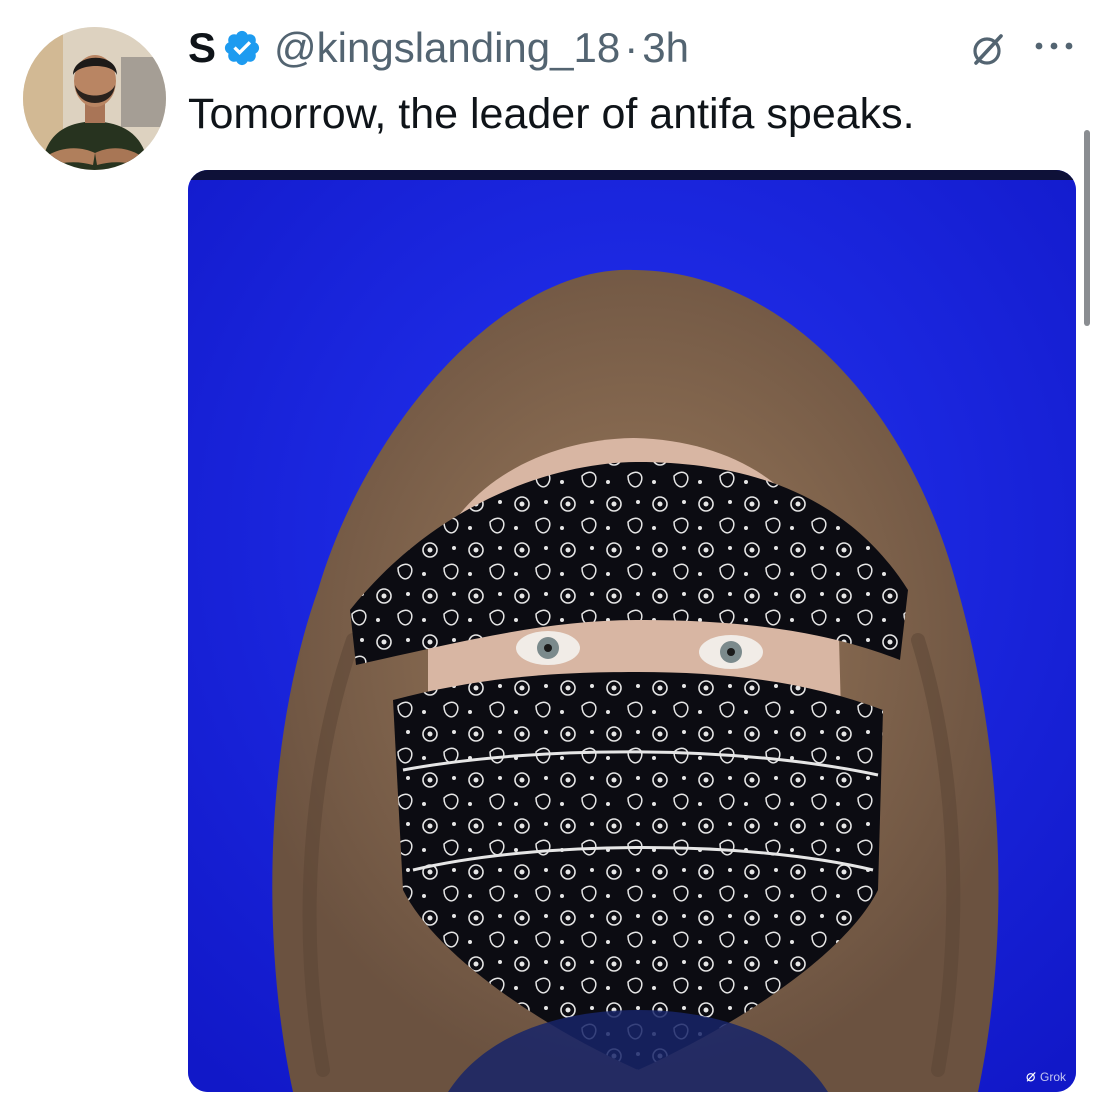 This screenshot has height=1111, width=1100. What do you see at coordinates (202, 48) in the screenshot?
I see `display-name: S` at bounding box center [202, 48].